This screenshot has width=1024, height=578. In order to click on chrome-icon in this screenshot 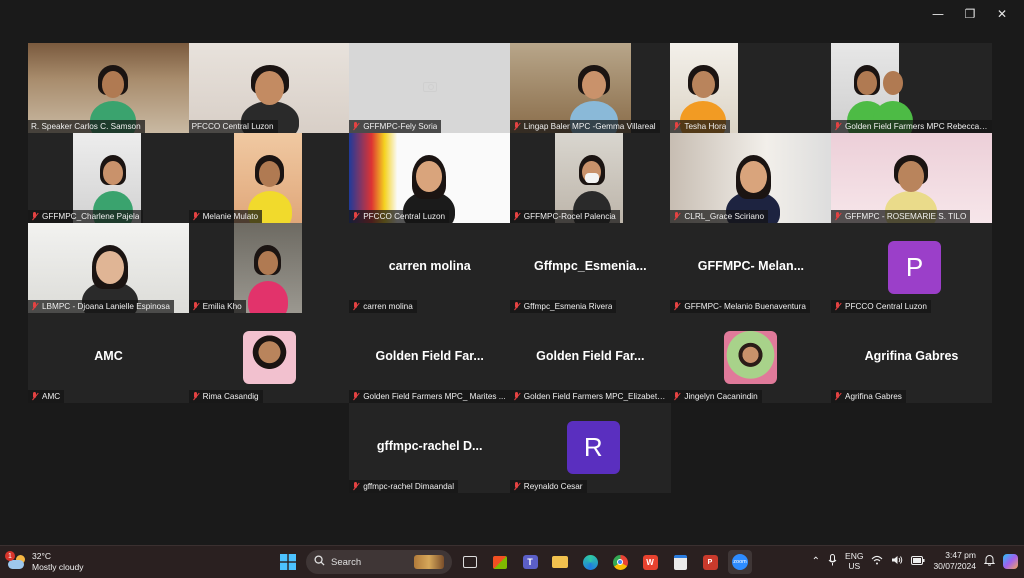, I will do `click(620, 562)`.